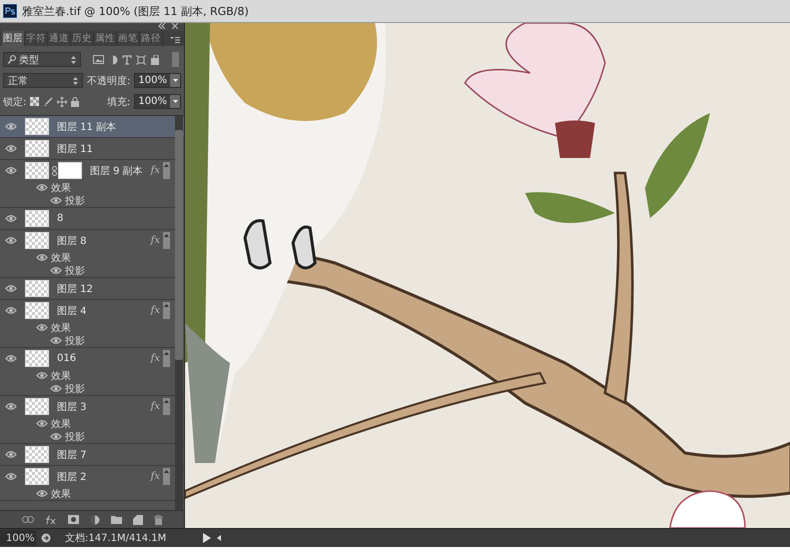 This screenshot has width=790, height=560. Describe the element at coordinates (158, 519) in the screenshot. I see `trash-icon` at that location.